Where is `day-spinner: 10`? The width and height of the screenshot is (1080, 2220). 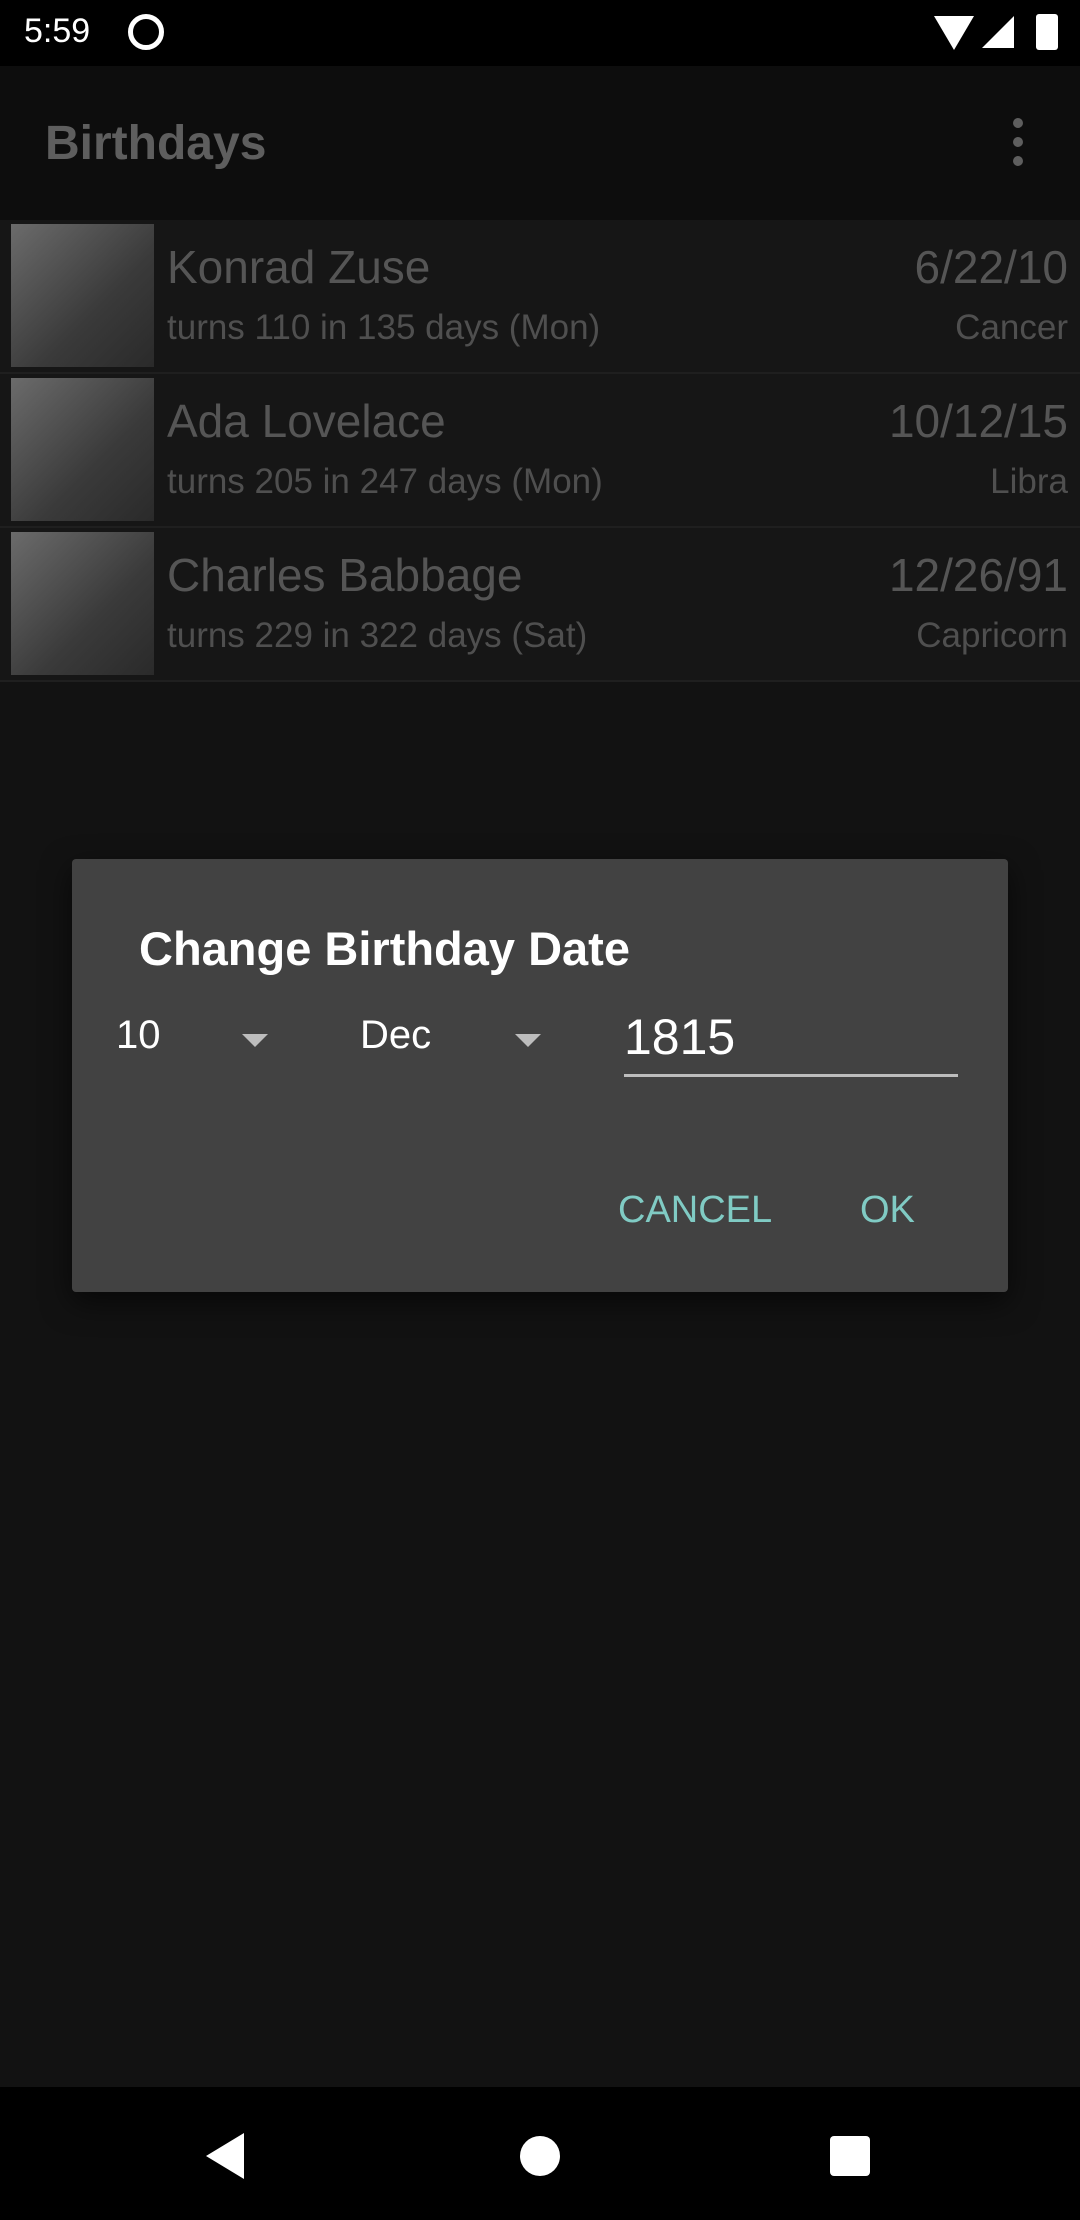
day-spinner: 10 is located at coordinates (138, 1035).